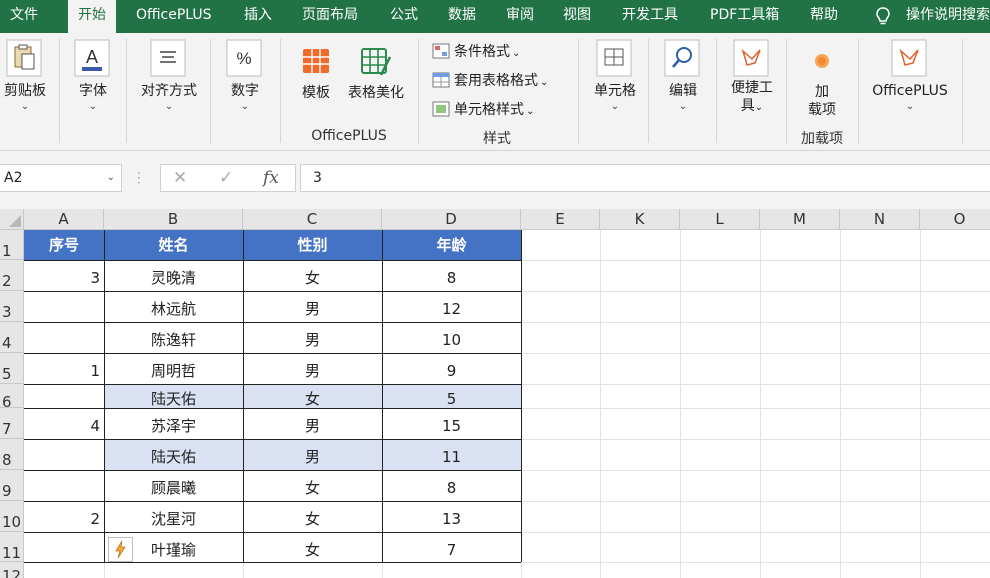  I want to click on select-all-corner, so click(12, 219).